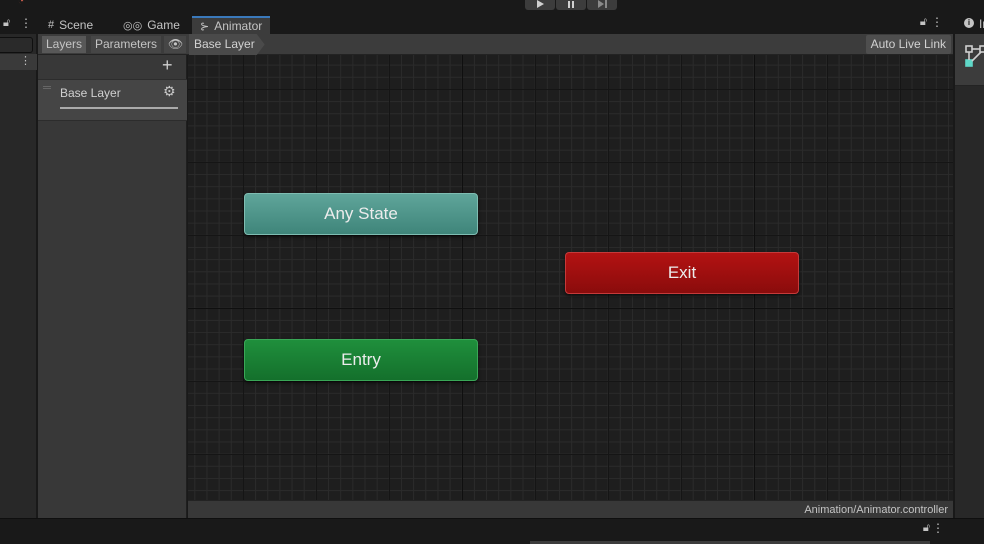 The image size is (984, 544). Describe the element at coordinates (205, 26) in the screenshot. I see `animator-icon: ⊱` at that location.